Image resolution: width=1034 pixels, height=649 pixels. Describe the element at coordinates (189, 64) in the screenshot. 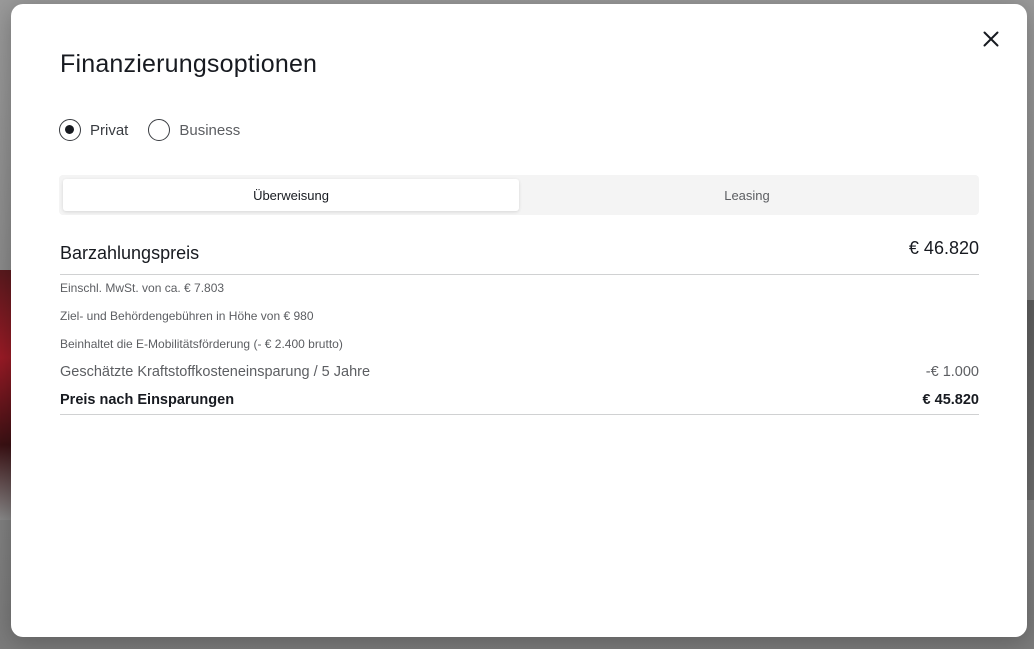

I see `modal-title: Finanzierungsoptionen` at that location.